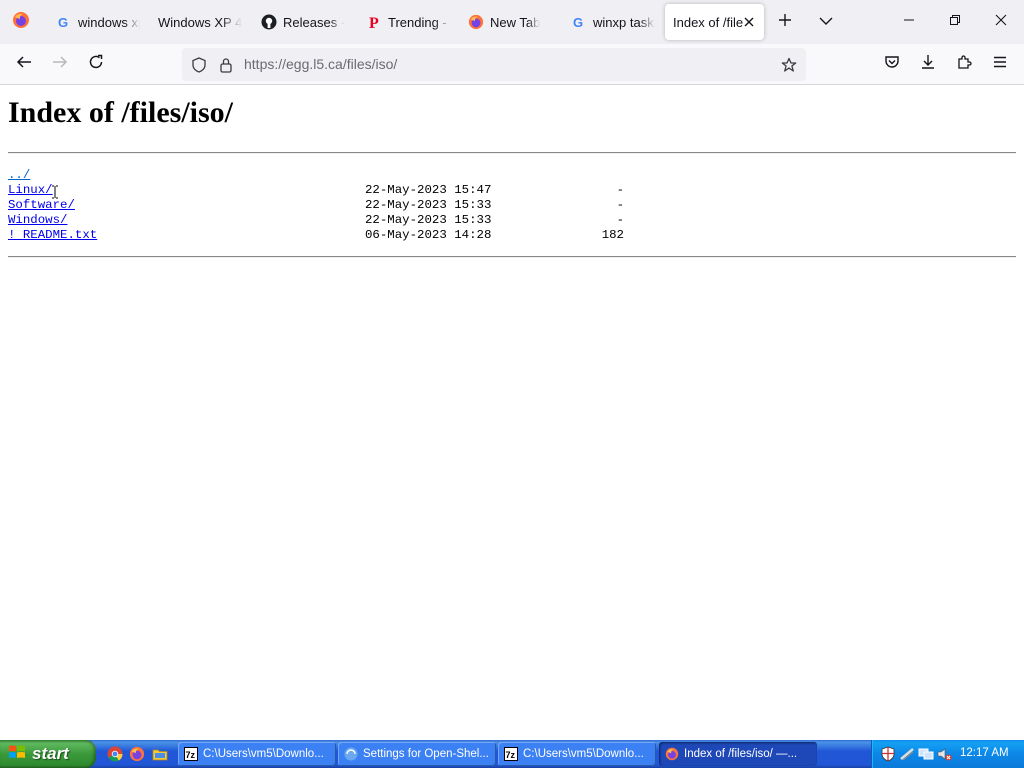 This screenshot has height=768, width=1024. I want to click on svg-text: G, so click(63, 22).